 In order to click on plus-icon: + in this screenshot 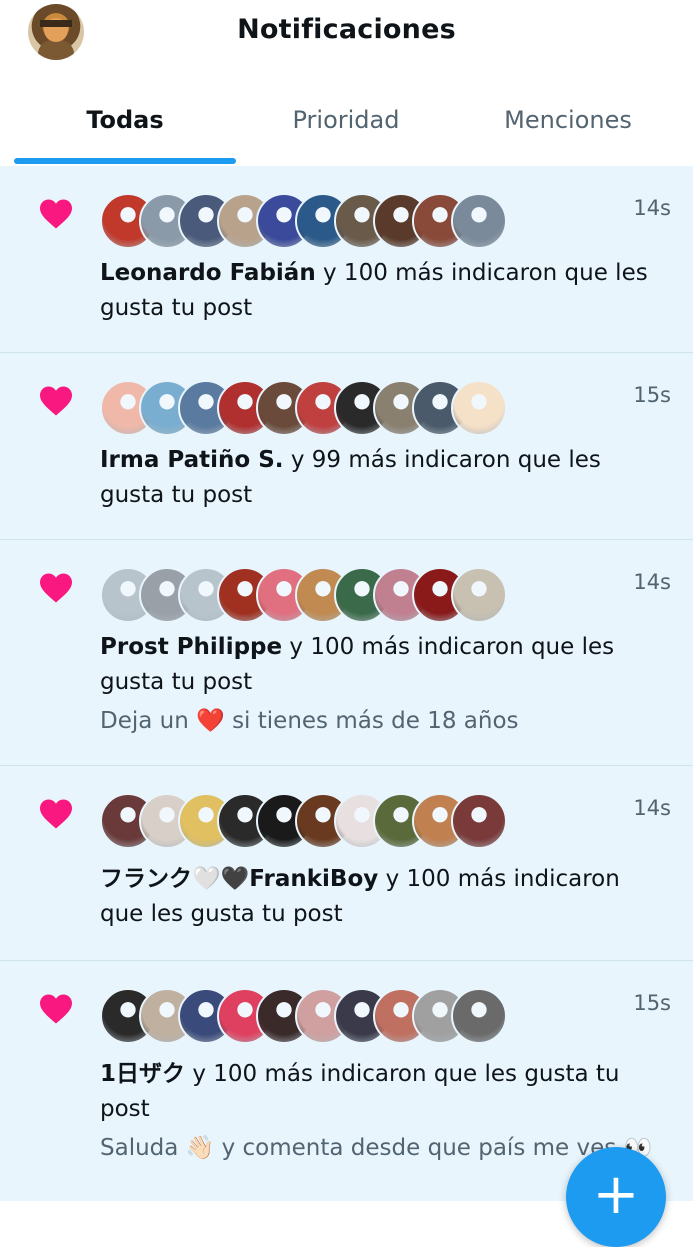, I will do `click(616, 1194)`.